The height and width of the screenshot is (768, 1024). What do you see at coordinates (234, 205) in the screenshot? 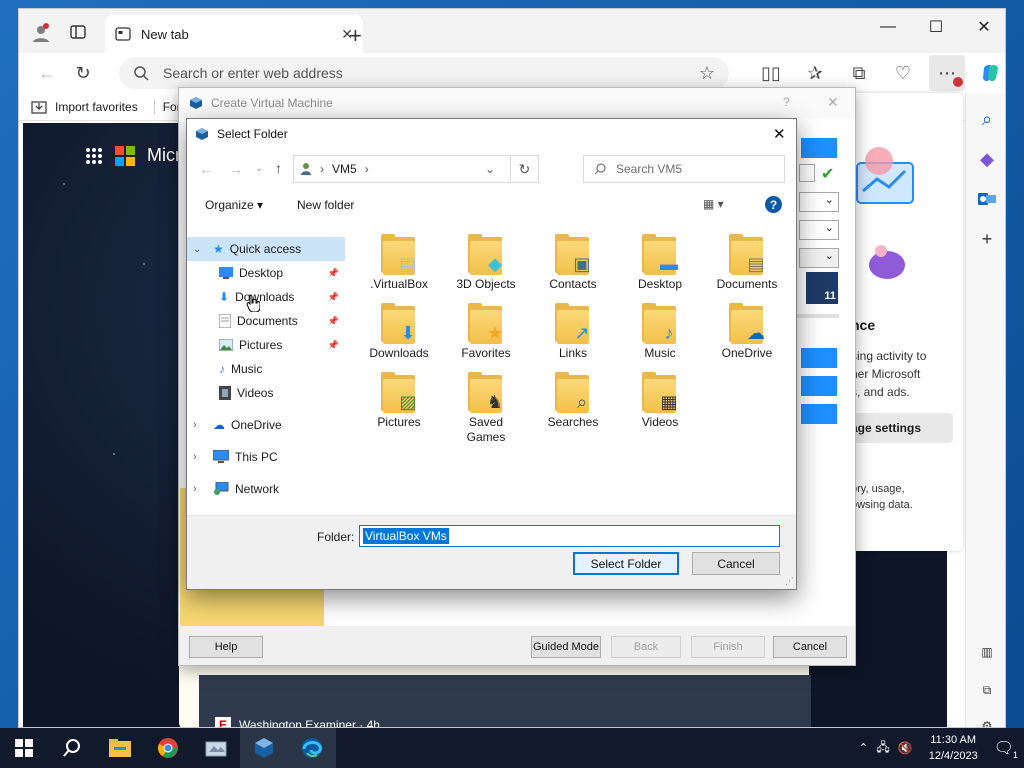
I see `organize-button: Organize ▾` at bounding box center [234, 205].